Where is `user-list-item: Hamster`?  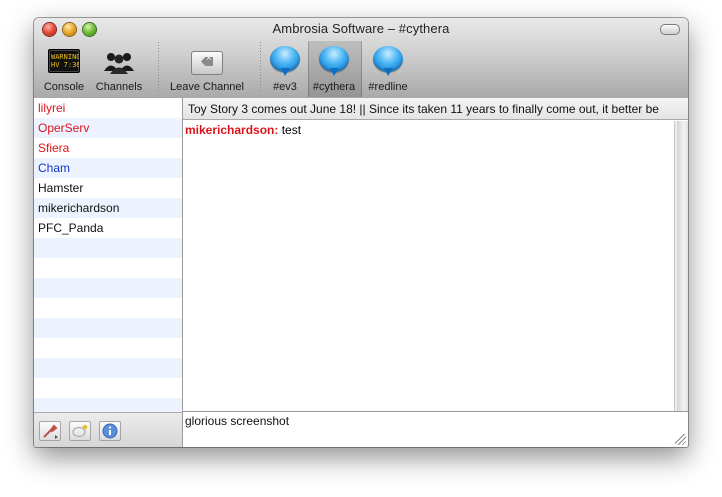
user-list-item: Hamster is located at coordinates (108, 188).